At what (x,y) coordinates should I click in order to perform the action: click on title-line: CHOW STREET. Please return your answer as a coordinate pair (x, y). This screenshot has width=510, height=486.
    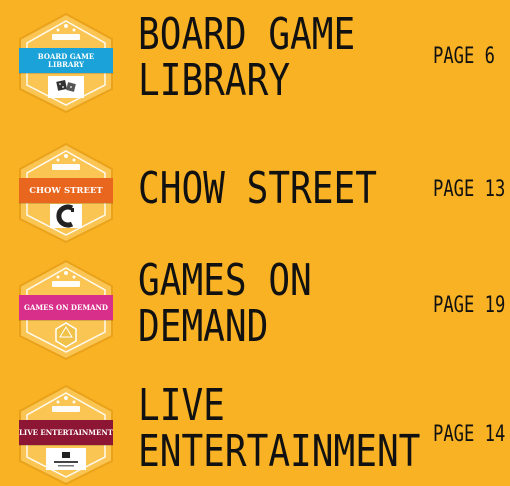
    Looking at the image, I should click on (257, 188).